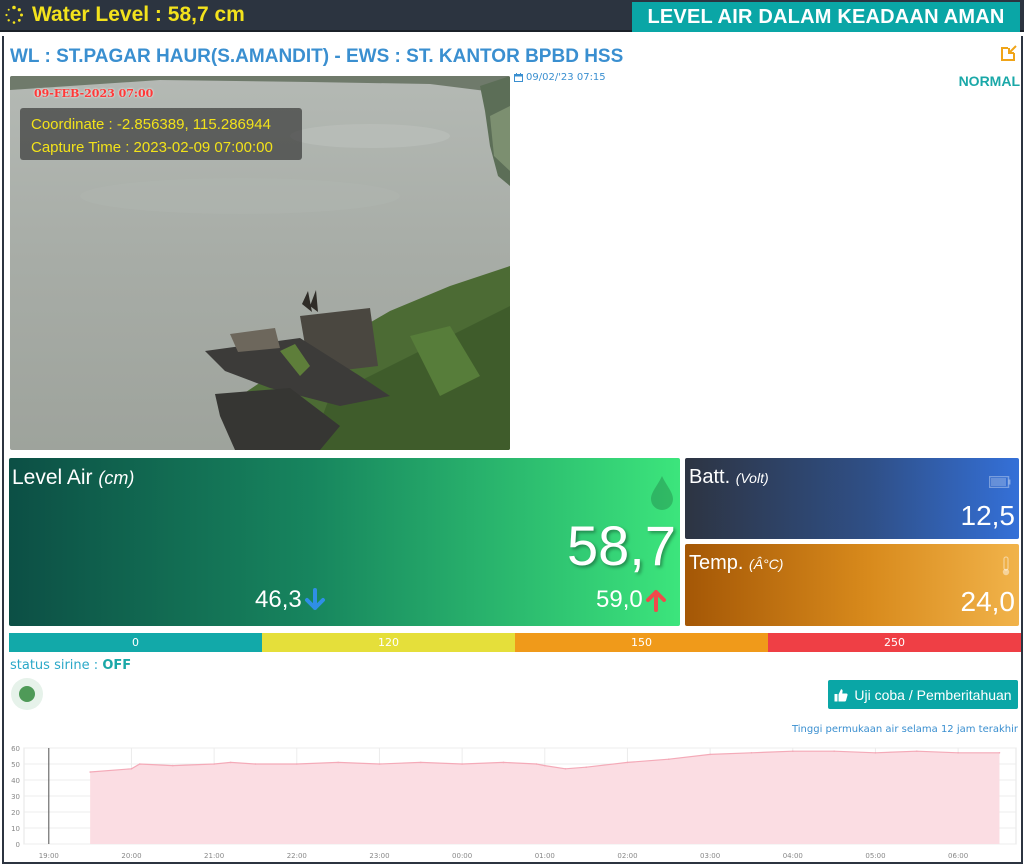  Describe the element at coordinates (1009, 53) in the screenshot. I see `external-link-icon` at that location.